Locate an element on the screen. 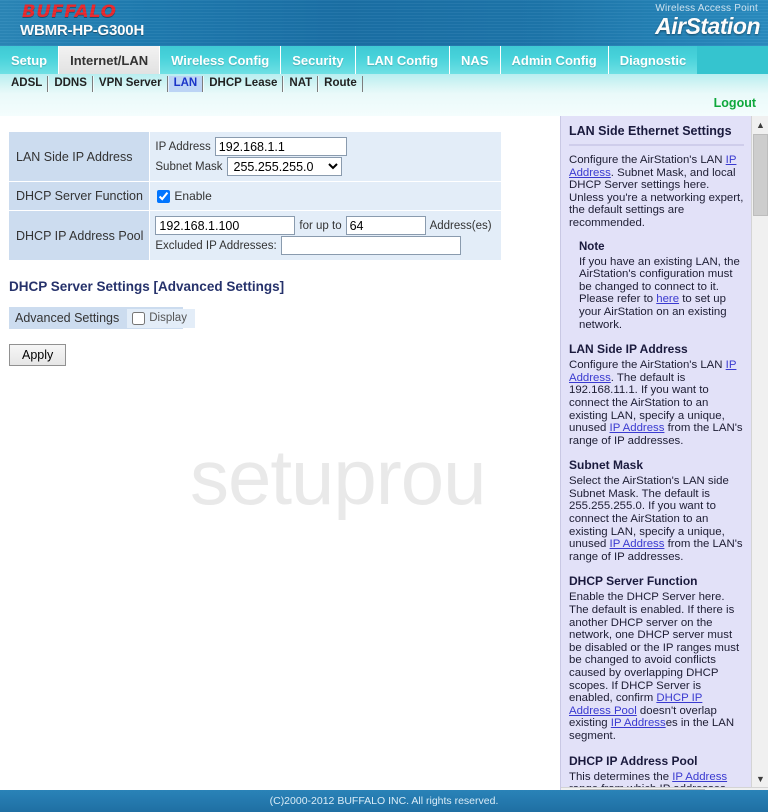 The width and height of the screenshot is (768, 812). help-divider is located at coordinates (656, 145).